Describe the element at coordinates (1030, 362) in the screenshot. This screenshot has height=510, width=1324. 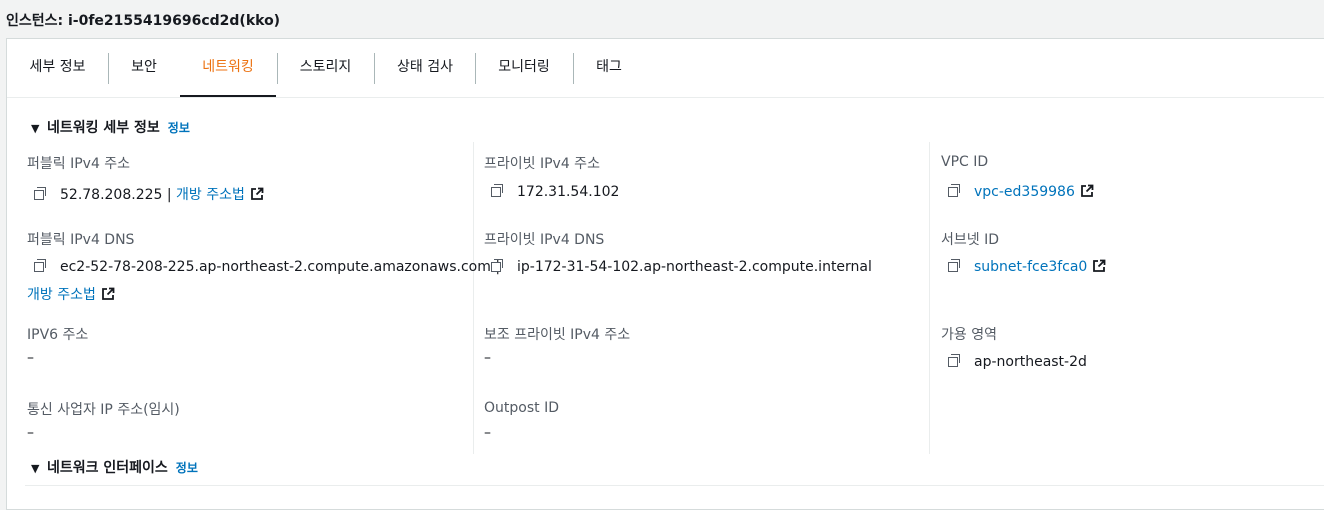
I see `availability-zone-text: ap-northeast-2d` at that location.